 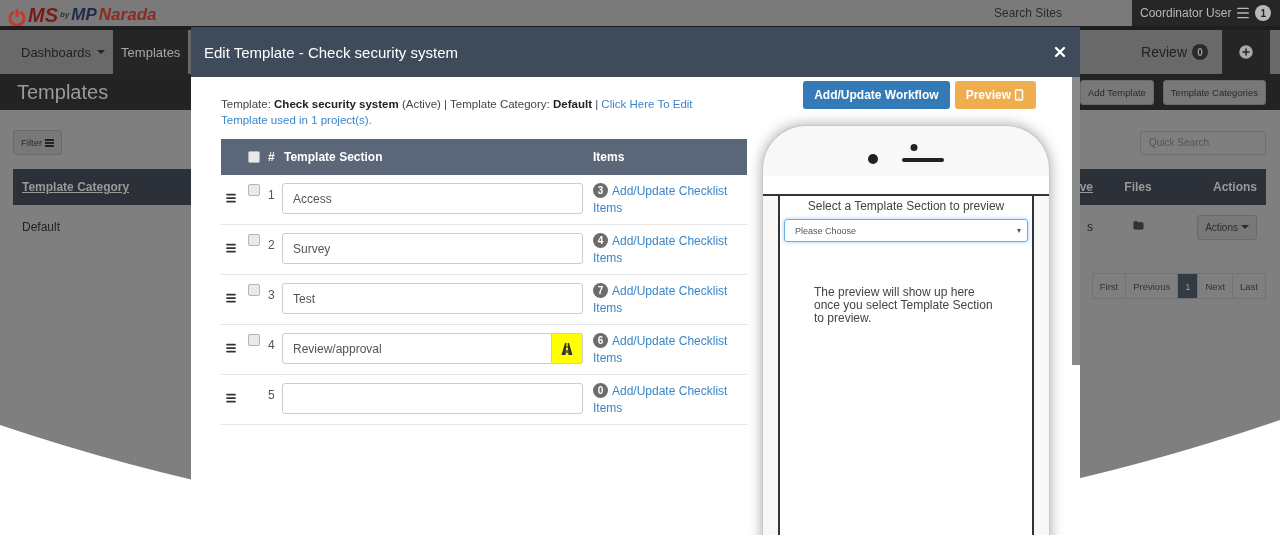 I want to click on scrollbar-thumb, so click(x=1076, y=221).